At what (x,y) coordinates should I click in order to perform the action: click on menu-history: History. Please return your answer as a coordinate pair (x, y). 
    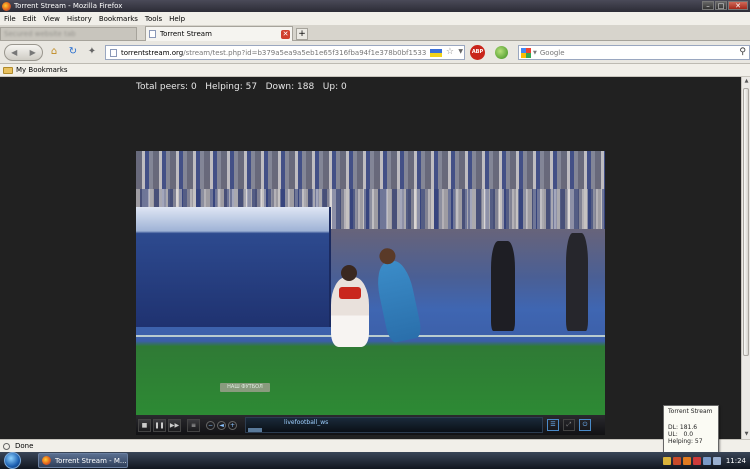
    Looking at the image, I should click on (79, 19).